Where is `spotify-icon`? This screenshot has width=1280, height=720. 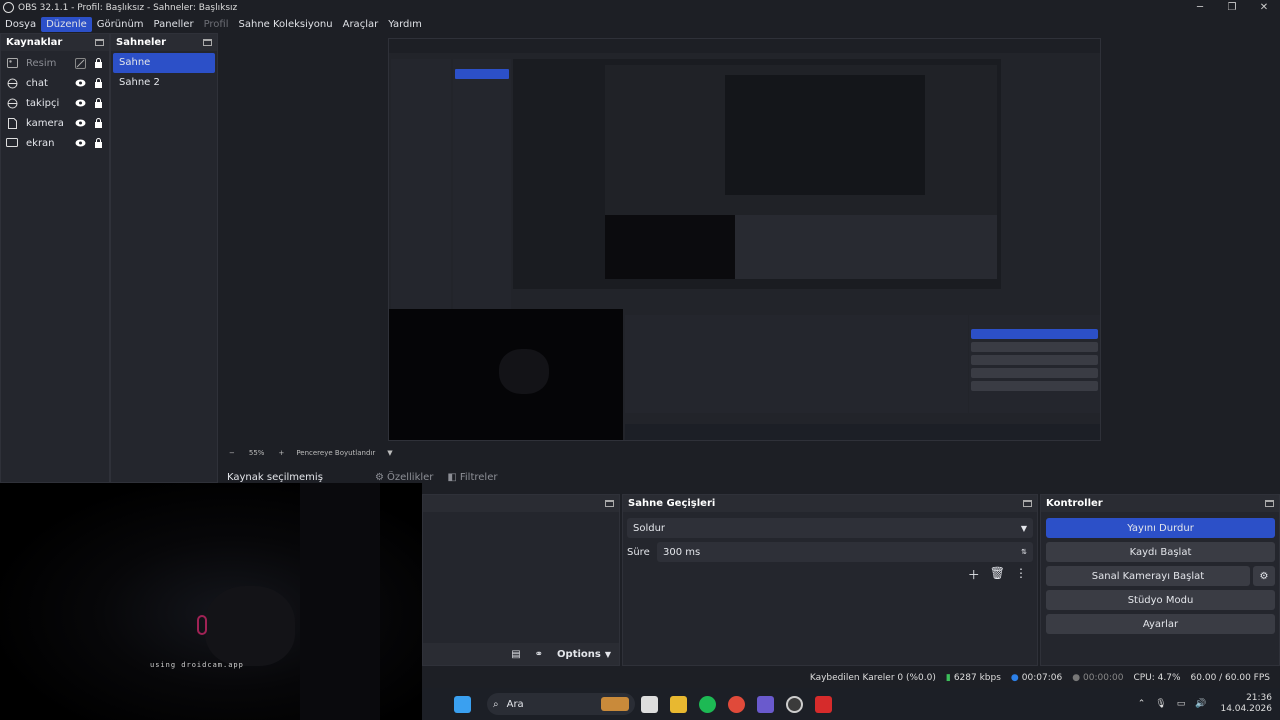
spotify-icon is located at coordinates (707, 704).